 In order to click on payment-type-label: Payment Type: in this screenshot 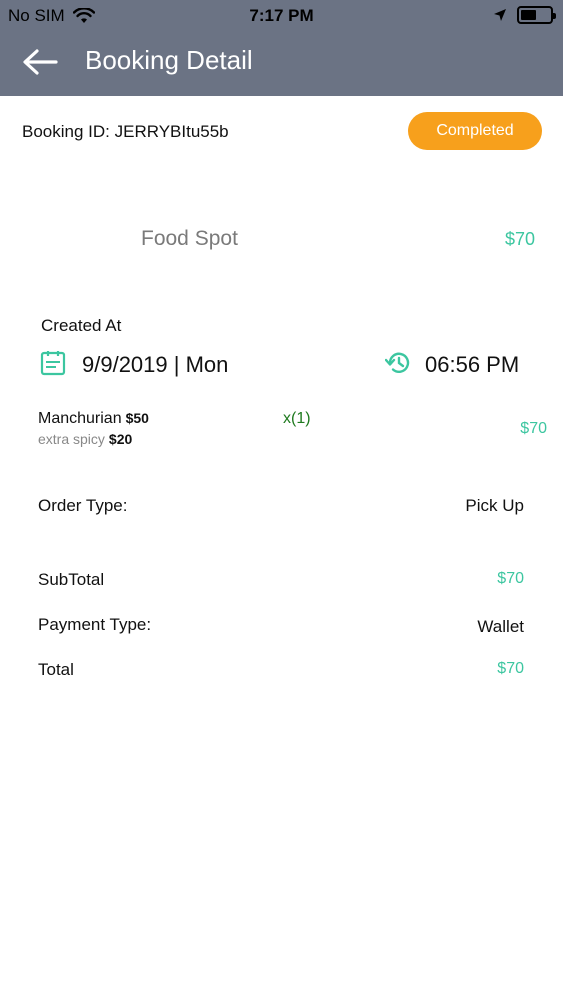, I will do `click(95, 624)`.